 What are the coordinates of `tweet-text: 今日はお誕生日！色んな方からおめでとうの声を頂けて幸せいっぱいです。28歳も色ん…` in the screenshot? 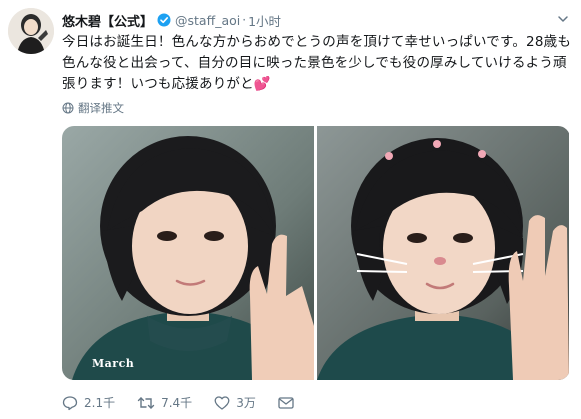 It's located at (318, 63).